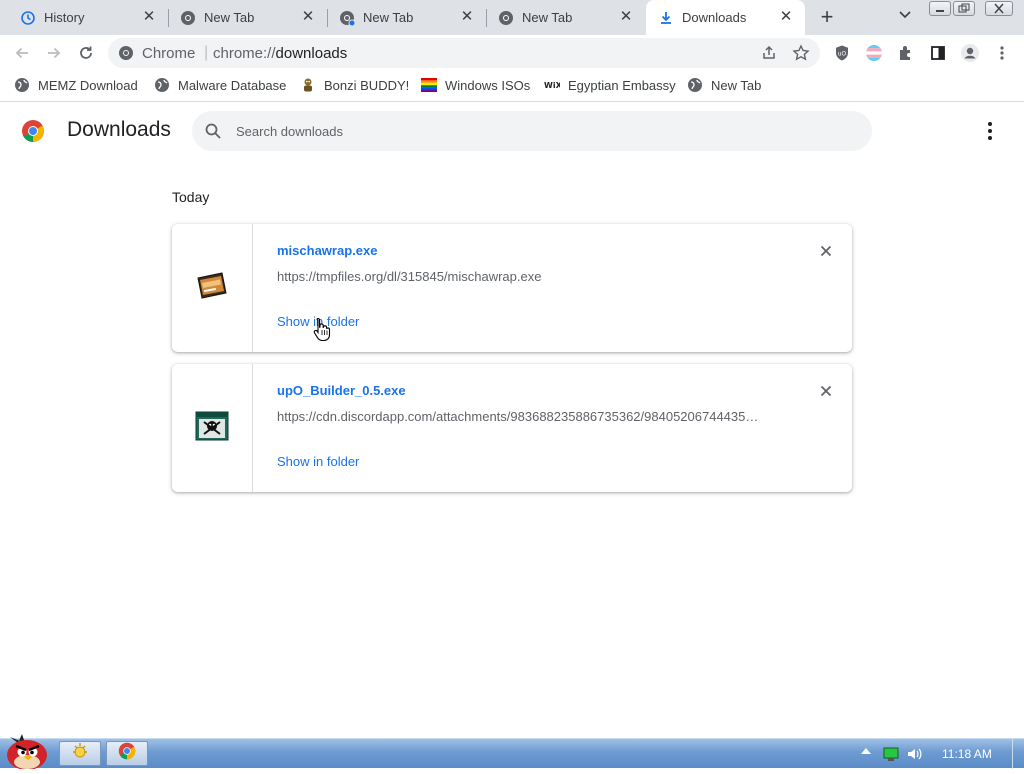 The image size is (1024, 774). I want to click on bookmark-malware-database: Malware Database, so click(220, 85).